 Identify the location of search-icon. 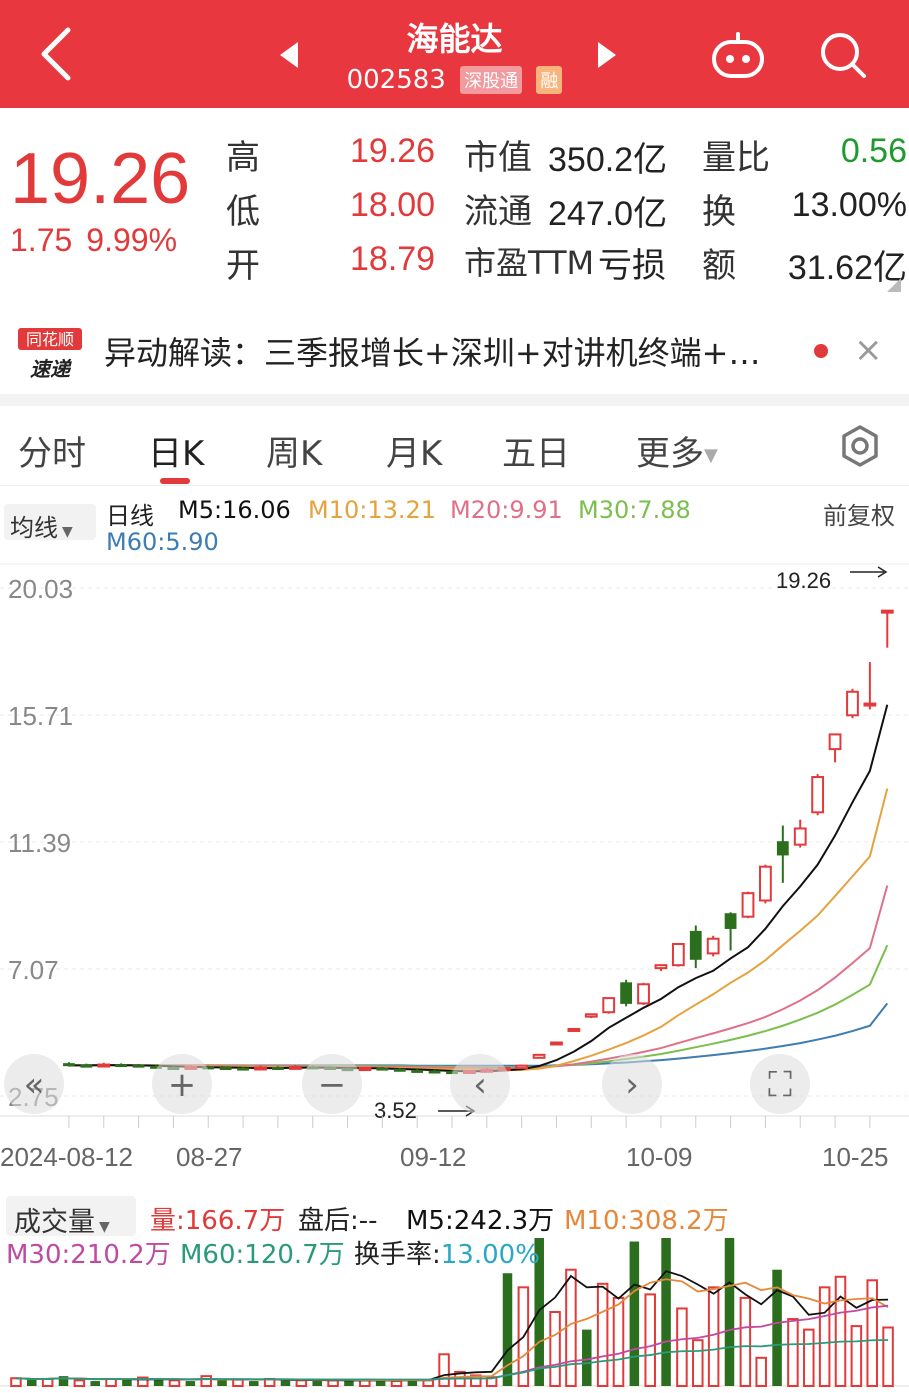
(843, 55).